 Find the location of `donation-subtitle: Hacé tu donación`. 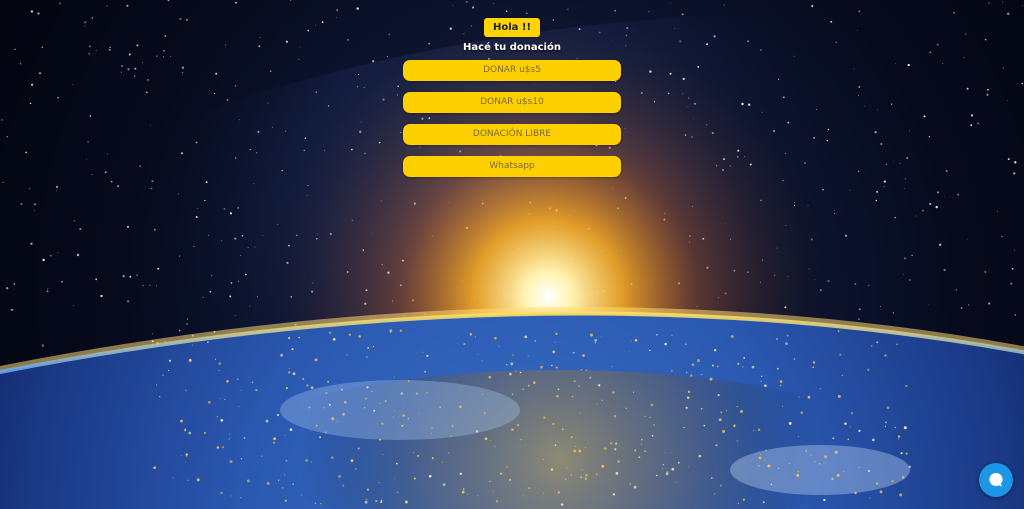

donation-subtitle: Hacé tu donación is located at coordinates (512, 47).